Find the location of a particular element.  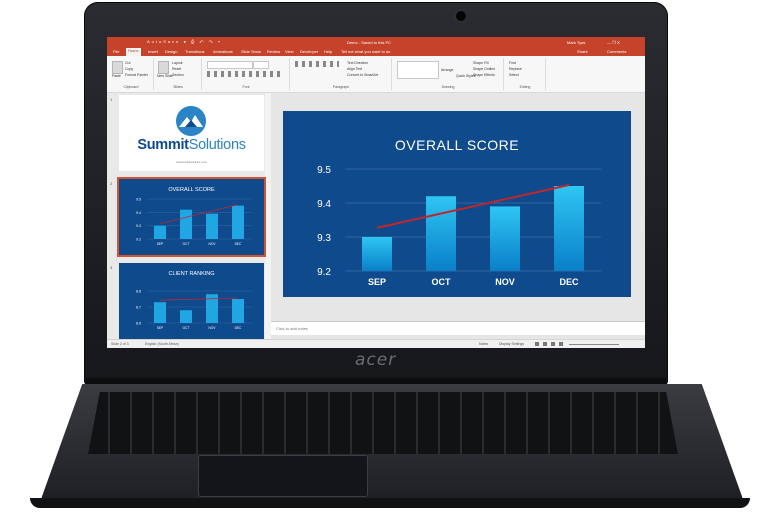

y-tick-label: 8.8 is located at coordinates (138, 292).